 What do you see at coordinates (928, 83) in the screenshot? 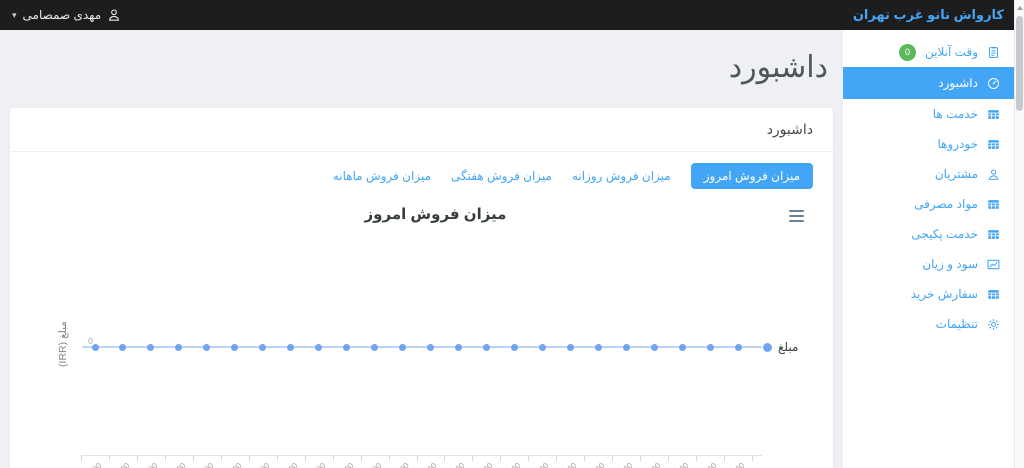
I see `sidebar-item-dashboard: داشبورد` at bounding box center [928, 83].